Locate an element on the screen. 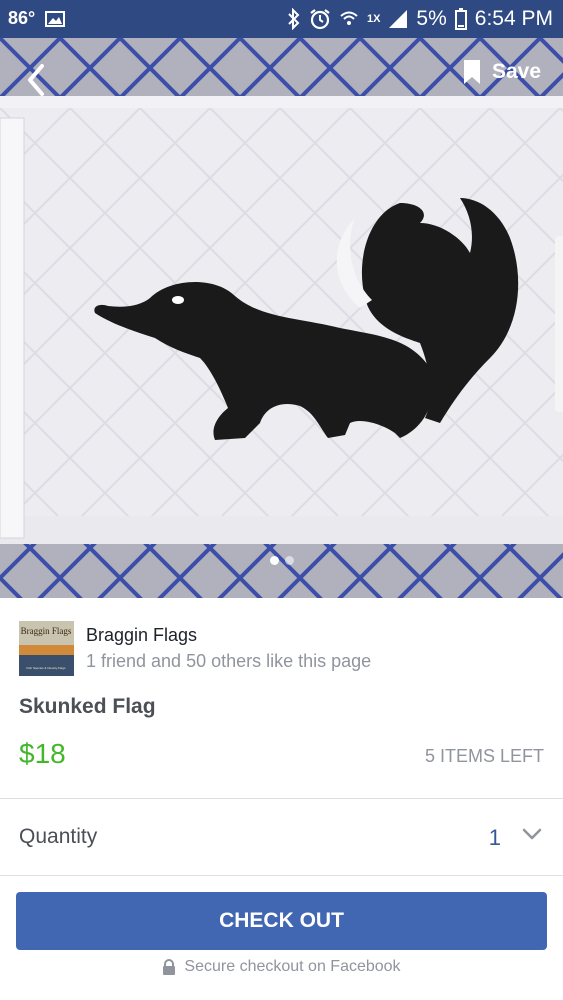 The height and width of the screenshot is (1000, 563). seller-name: Braggin Flags is located at coordinates (228, 635).